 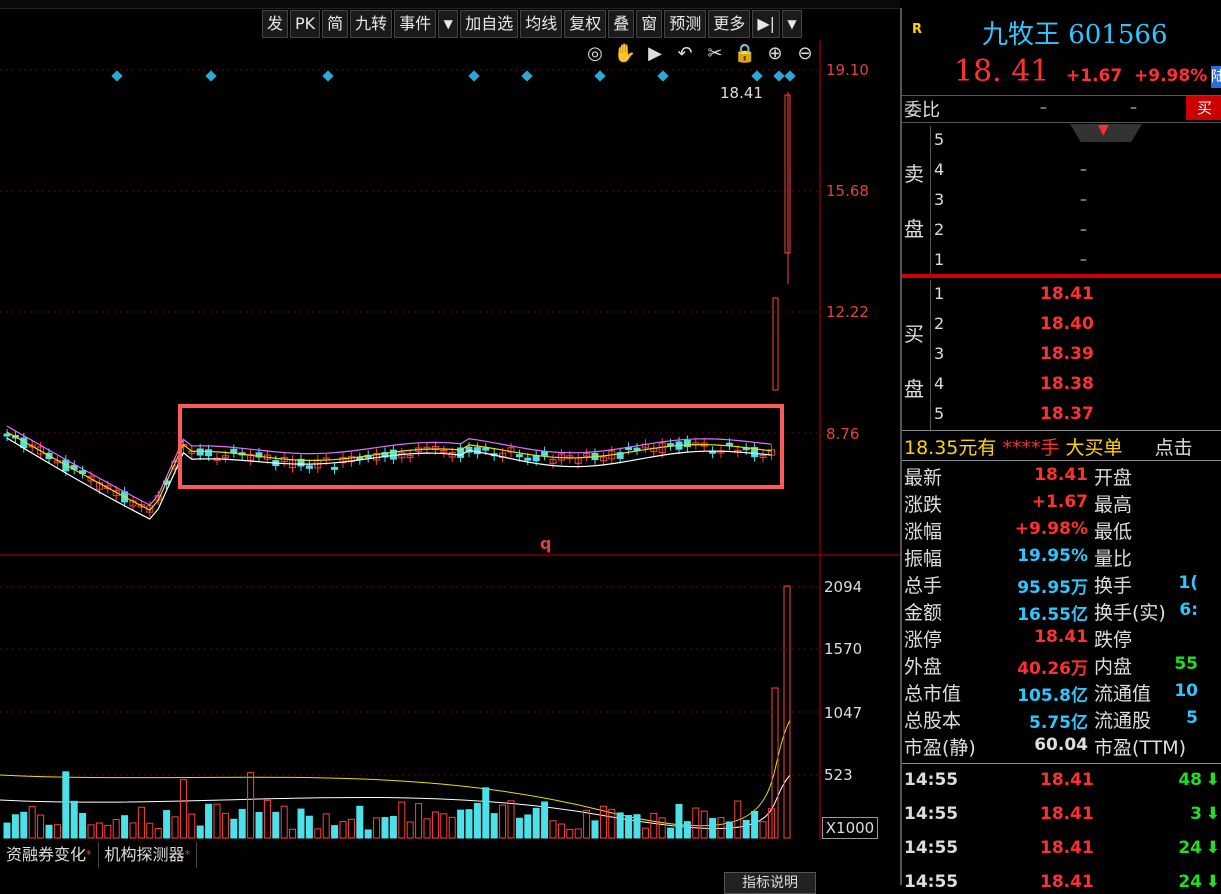 What do you see at coordinates (1002, 71) in the screenshot?
I see `last-price: 18. 41` at bounding box center [1002, 71].